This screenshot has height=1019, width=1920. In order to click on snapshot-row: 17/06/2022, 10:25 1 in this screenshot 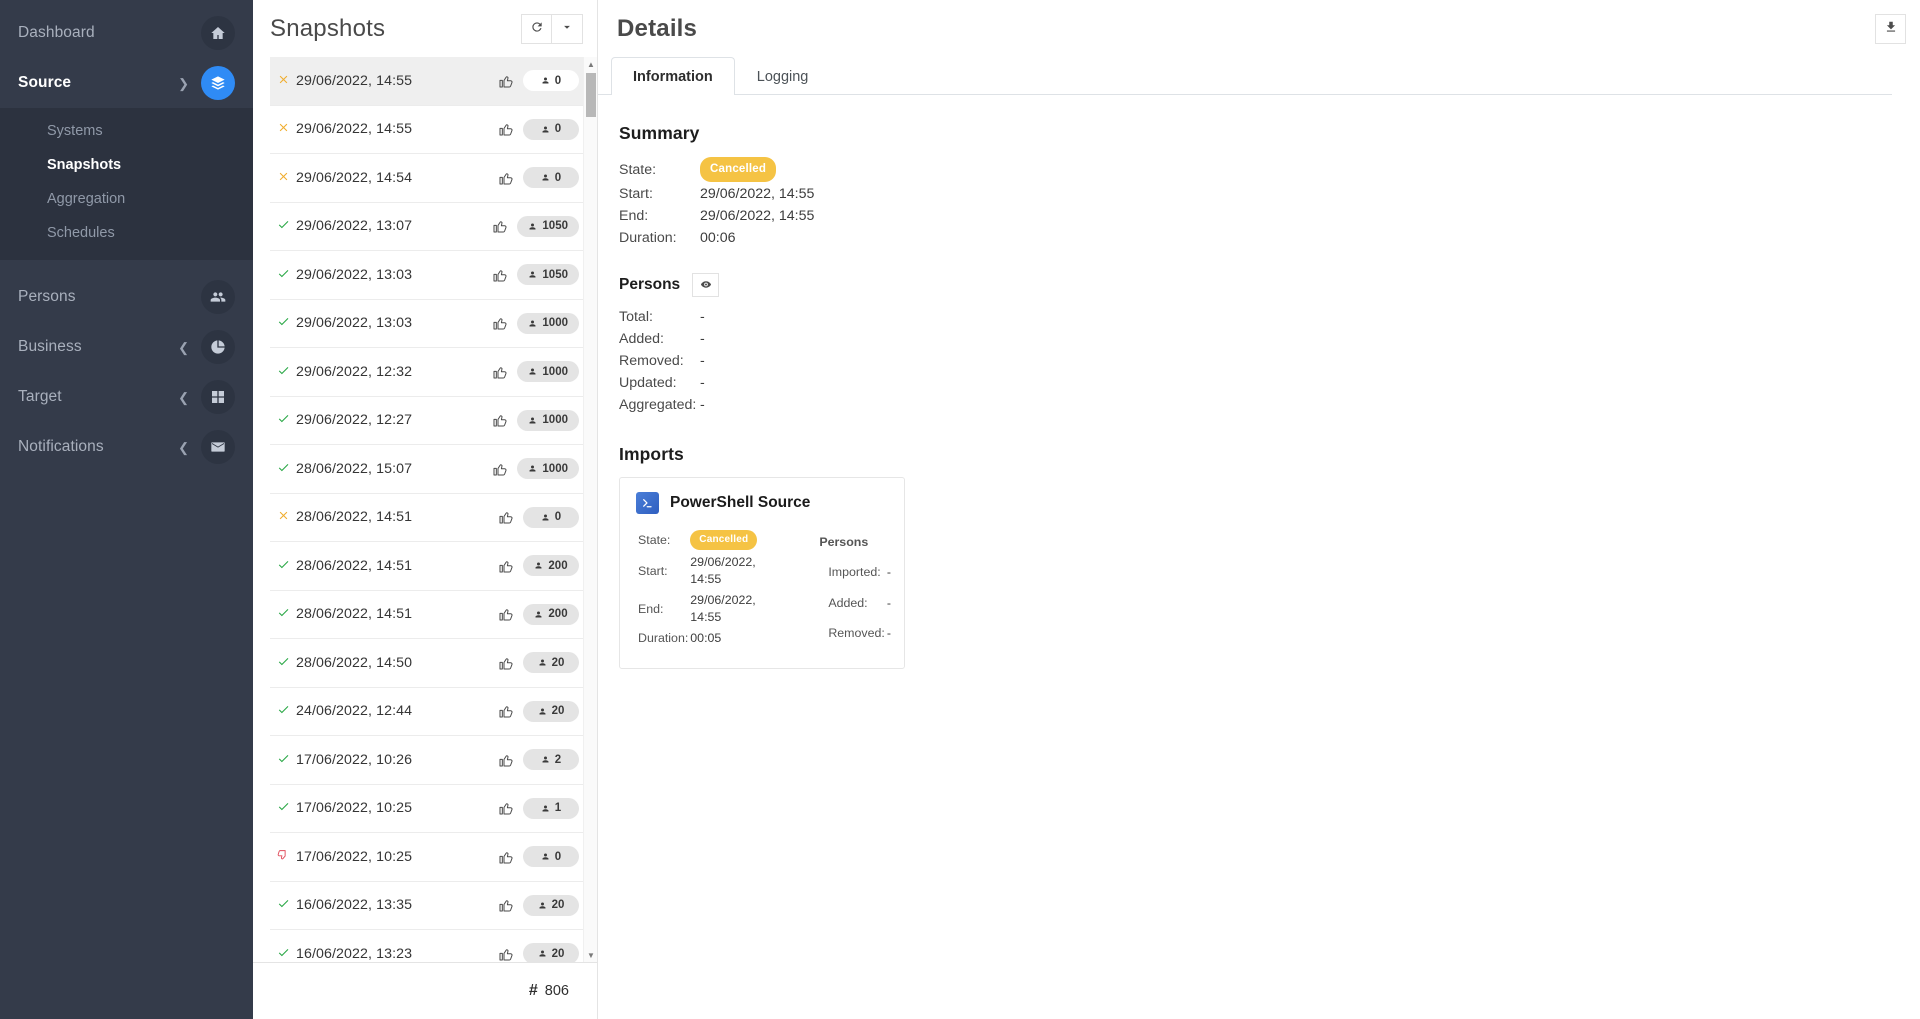, I will do `click(433, 808)`.